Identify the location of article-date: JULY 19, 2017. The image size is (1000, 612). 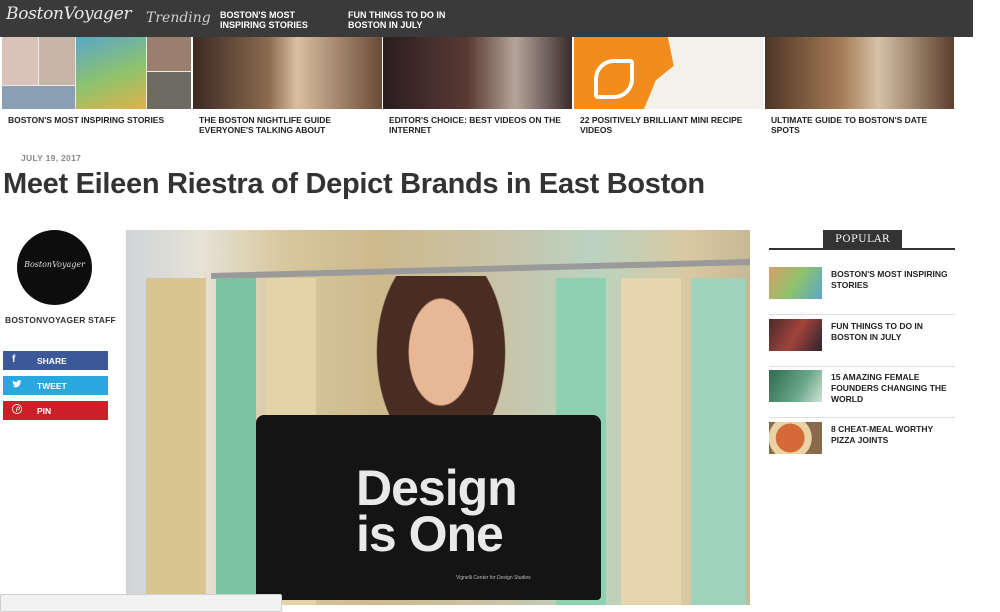
(51, 158).